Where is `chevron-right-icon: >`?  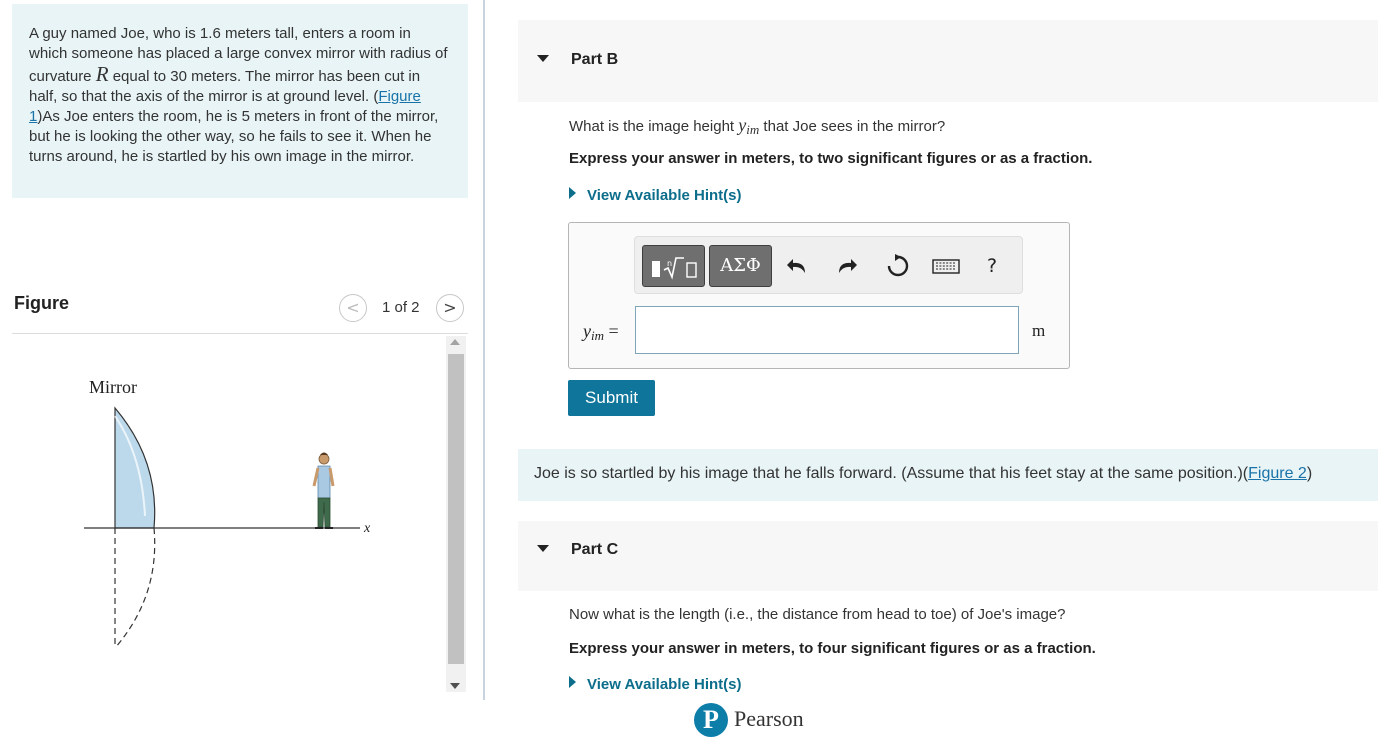
chevron-right-icon: > is located at coordinates (450, 308).